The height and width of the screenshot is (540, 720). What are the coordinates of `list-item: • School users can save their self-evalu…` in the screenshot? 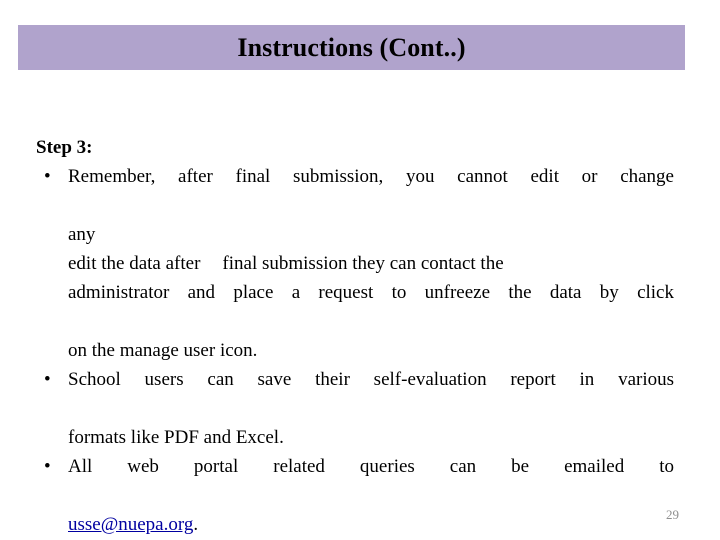 It's located at (355, 408).